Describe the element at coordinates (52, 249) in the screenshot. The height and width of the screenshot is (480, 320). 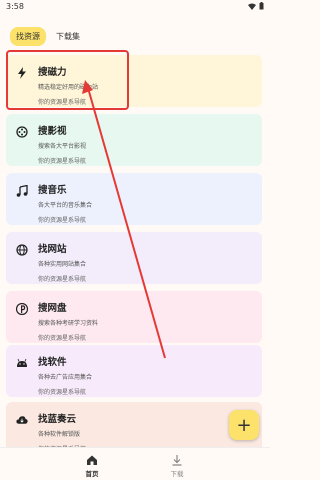
I see `card-title: 找网站` at that location.